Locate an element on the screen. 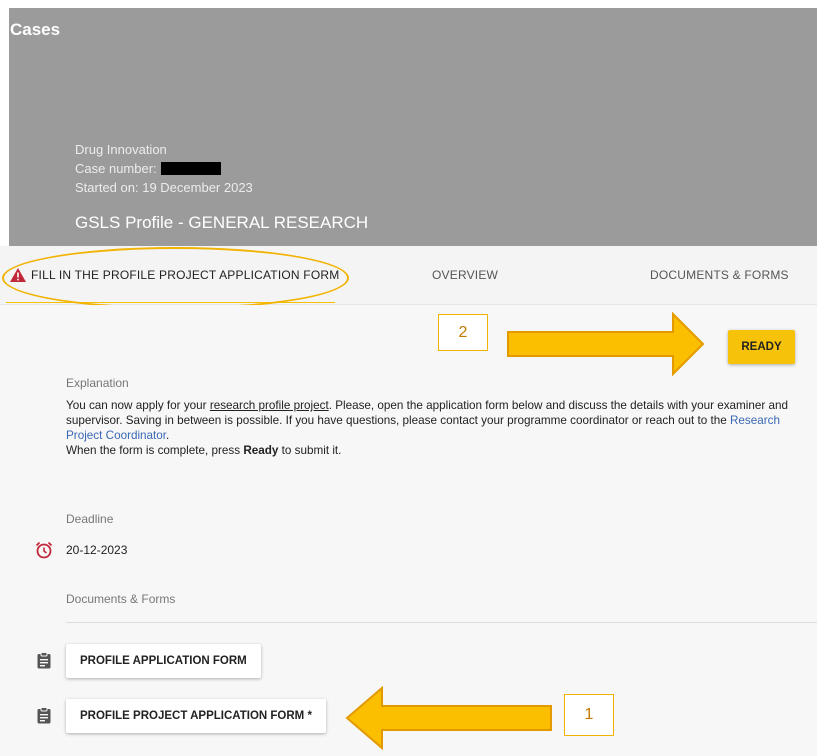 Image resolution: width=817 pixels, height=756 pixels. annotation-box-1: 1 is located at coordinates (589, 715).